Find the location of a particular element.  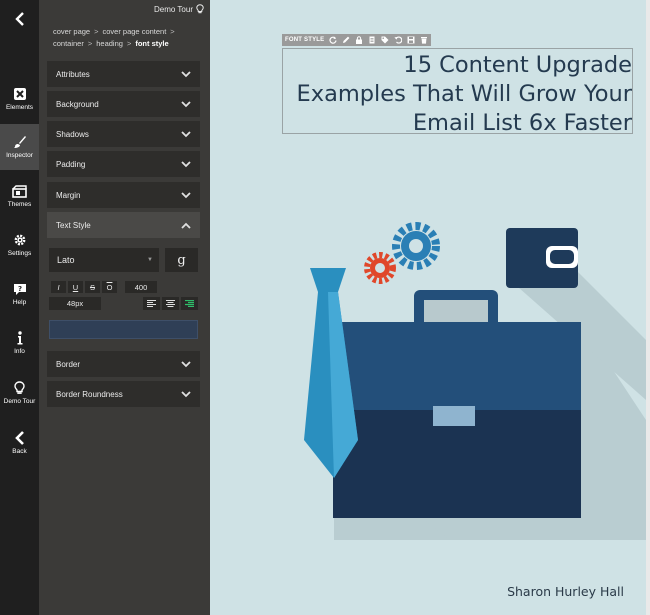

align-left-icon is located at coordinates (151, 303).